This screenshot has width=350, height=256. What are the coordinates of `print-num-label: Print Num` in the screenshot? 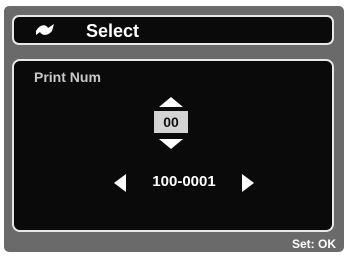 It's located at (67, 77).